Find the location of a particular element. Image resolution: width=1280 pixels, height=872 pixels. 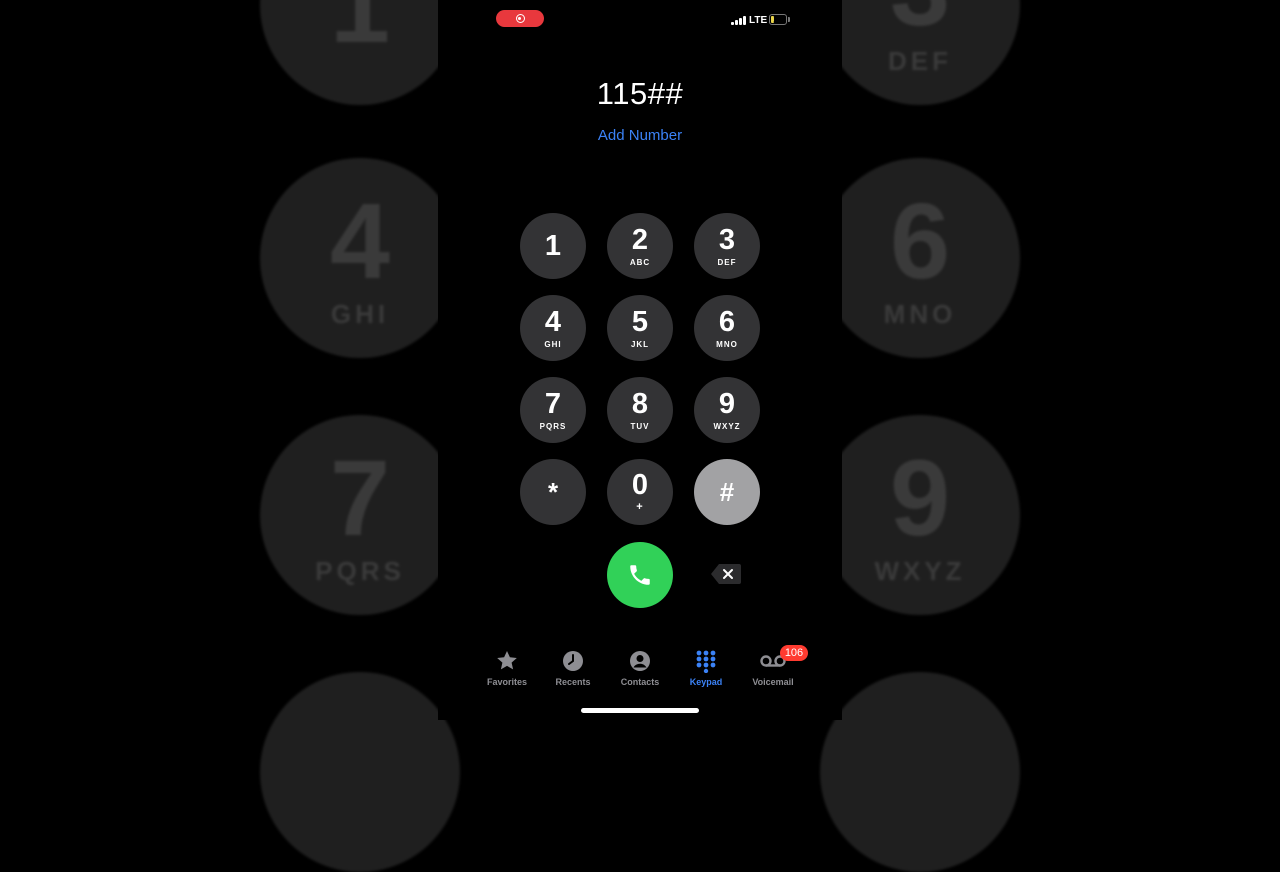

voicemail-icon: 106 is located at coordinates (784, 659).